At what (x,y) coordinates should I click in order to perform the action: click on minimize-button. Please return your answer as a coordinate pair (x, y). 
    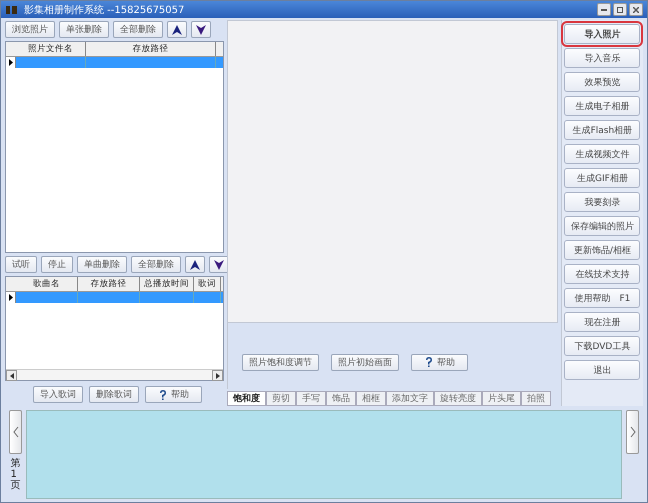
    Looking at the image, I should click on (604, 9).